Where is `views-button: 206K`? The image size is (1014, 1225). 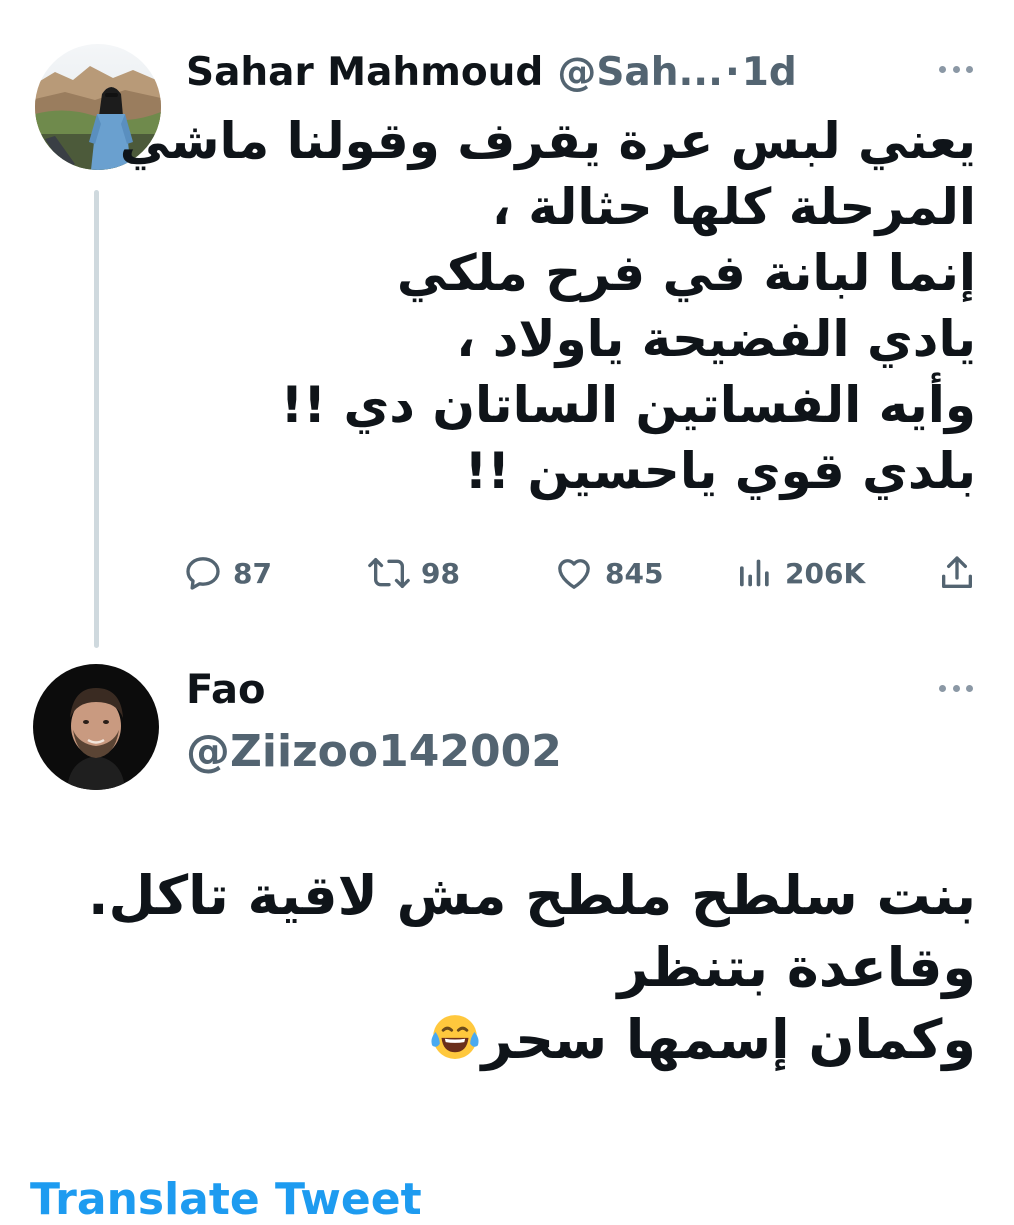 views-button: 206K is located at coordinates (800, 573).